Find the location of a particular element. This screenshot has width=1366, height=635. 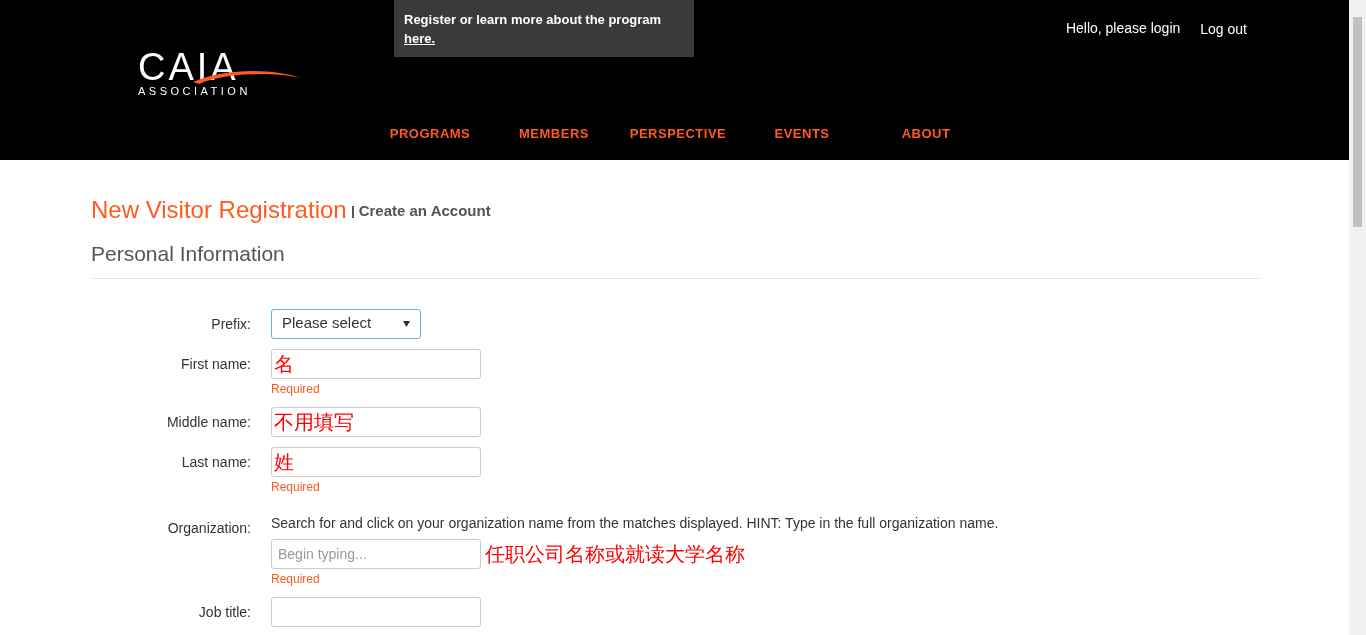

field-label: Middle name: is located at coordinates (208, 422).